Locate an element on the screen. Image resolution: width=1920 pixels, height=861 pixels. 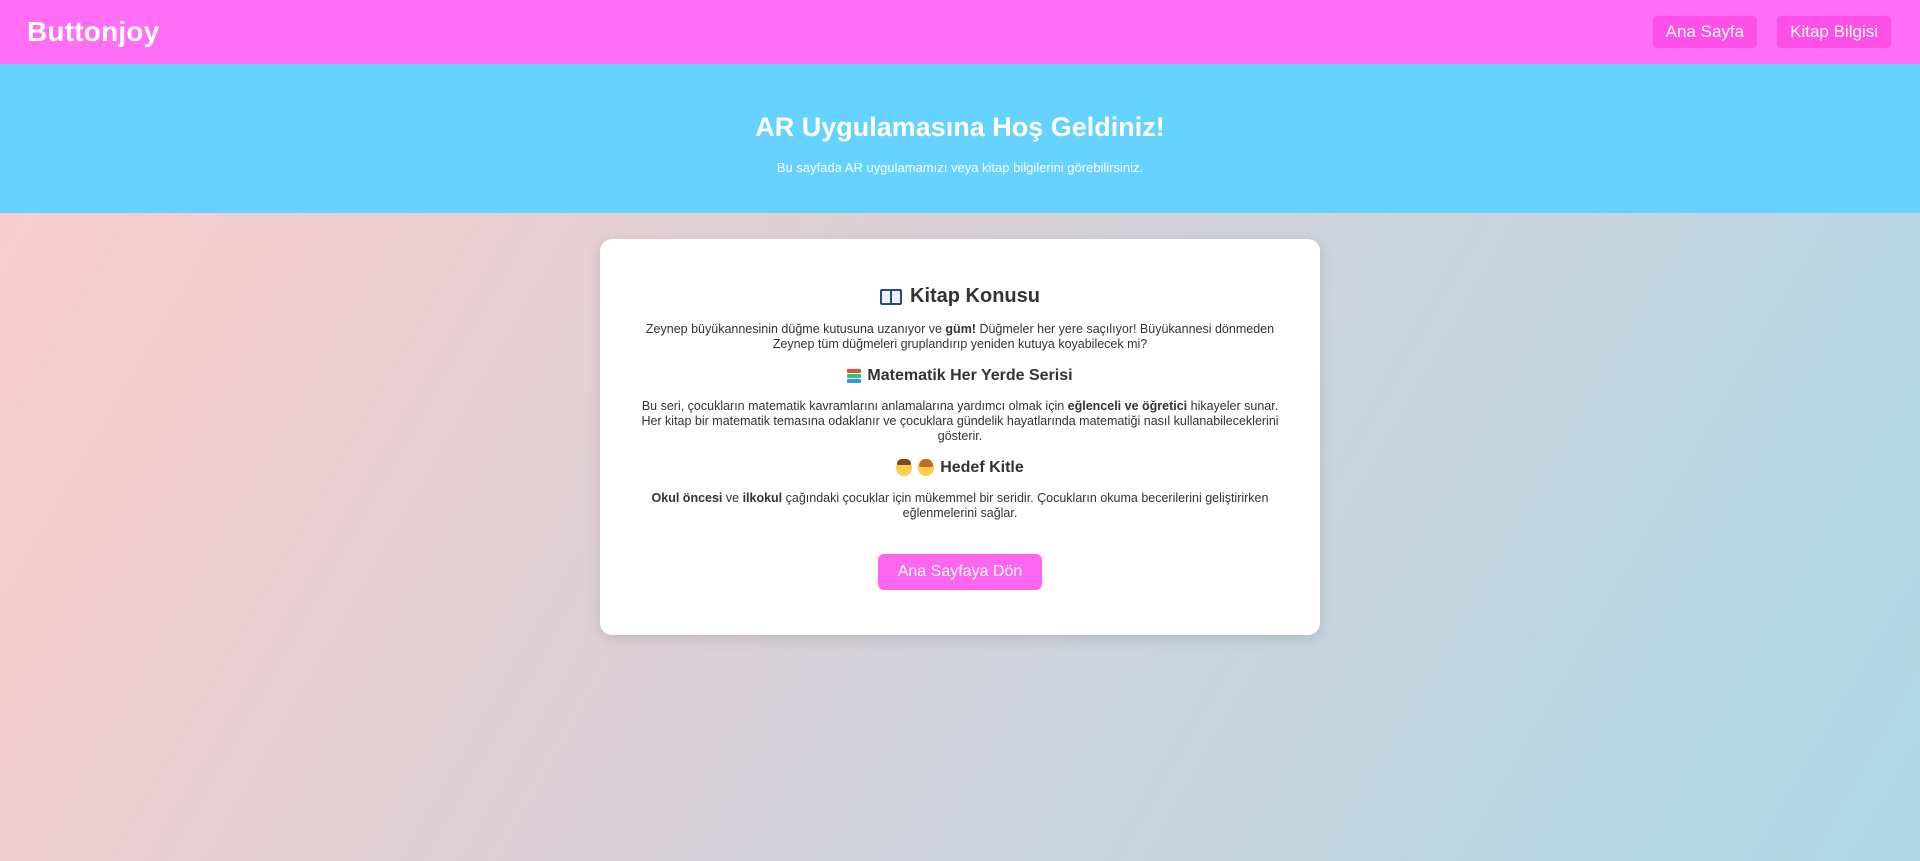
back-to-home-button: Ana Sayfaya Dön is located at coordinates (960, 572).